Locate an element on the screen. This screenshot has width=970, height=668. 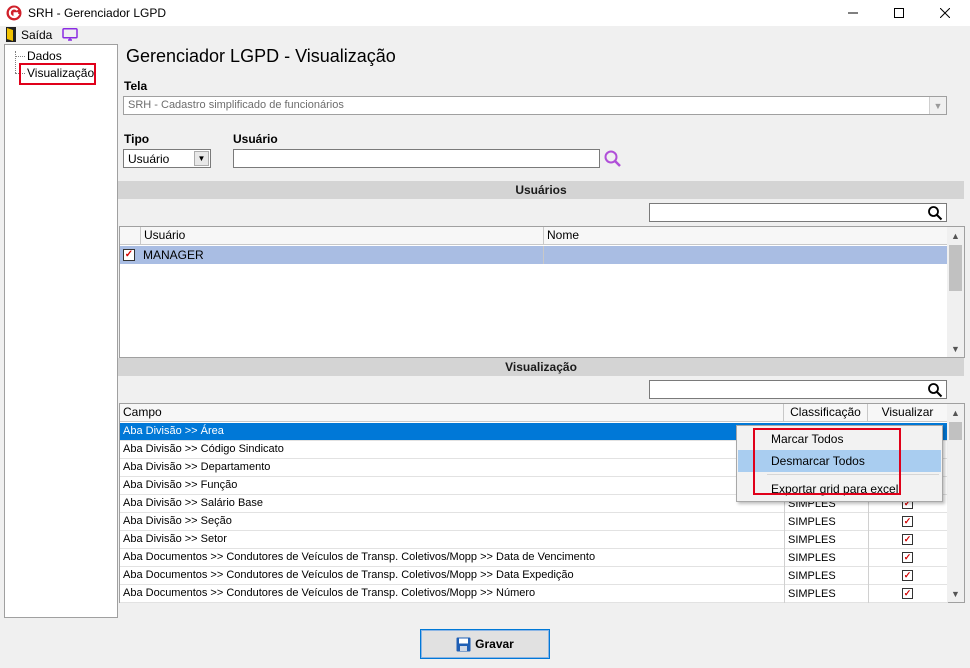
column-header-nome: Nome is located at coordinates (746, 236).